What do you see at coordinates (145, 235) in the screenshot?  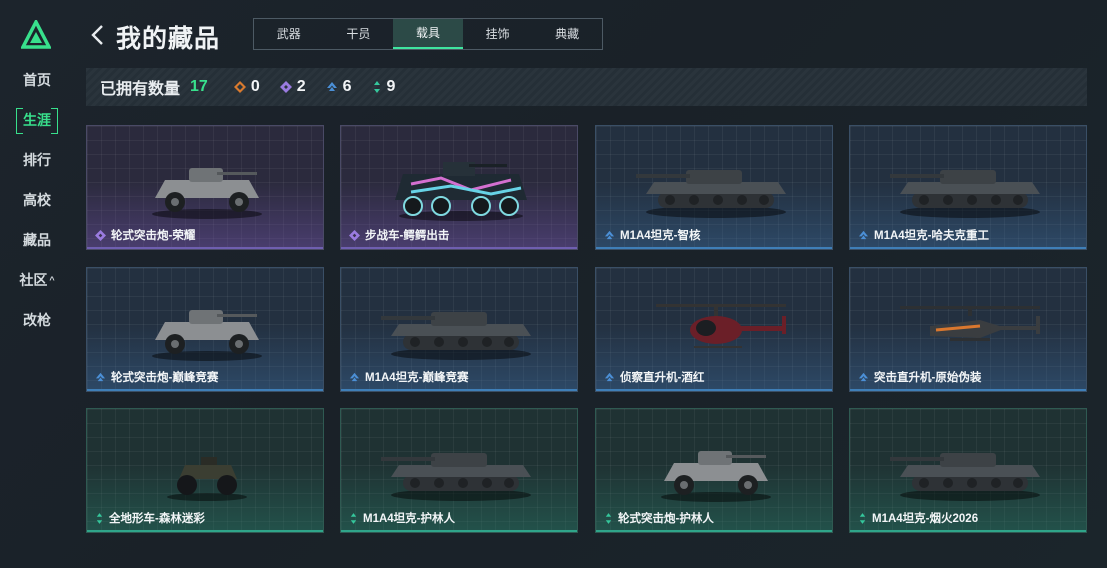 I see `vehicle-name: 轮式突击炮-荣耀` at bounding box center [145, 235].